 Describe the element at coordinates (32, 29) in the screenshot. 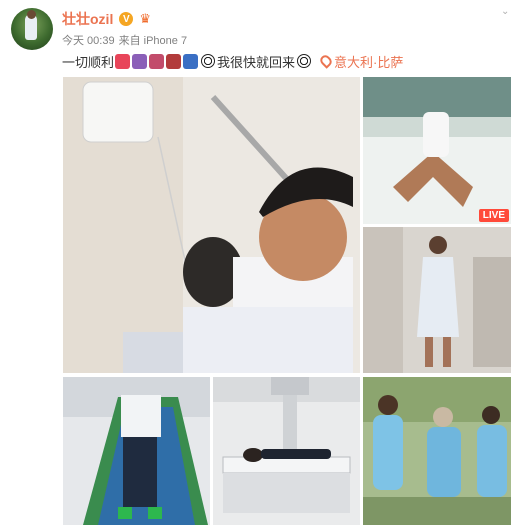

I see `avatar` at that location.